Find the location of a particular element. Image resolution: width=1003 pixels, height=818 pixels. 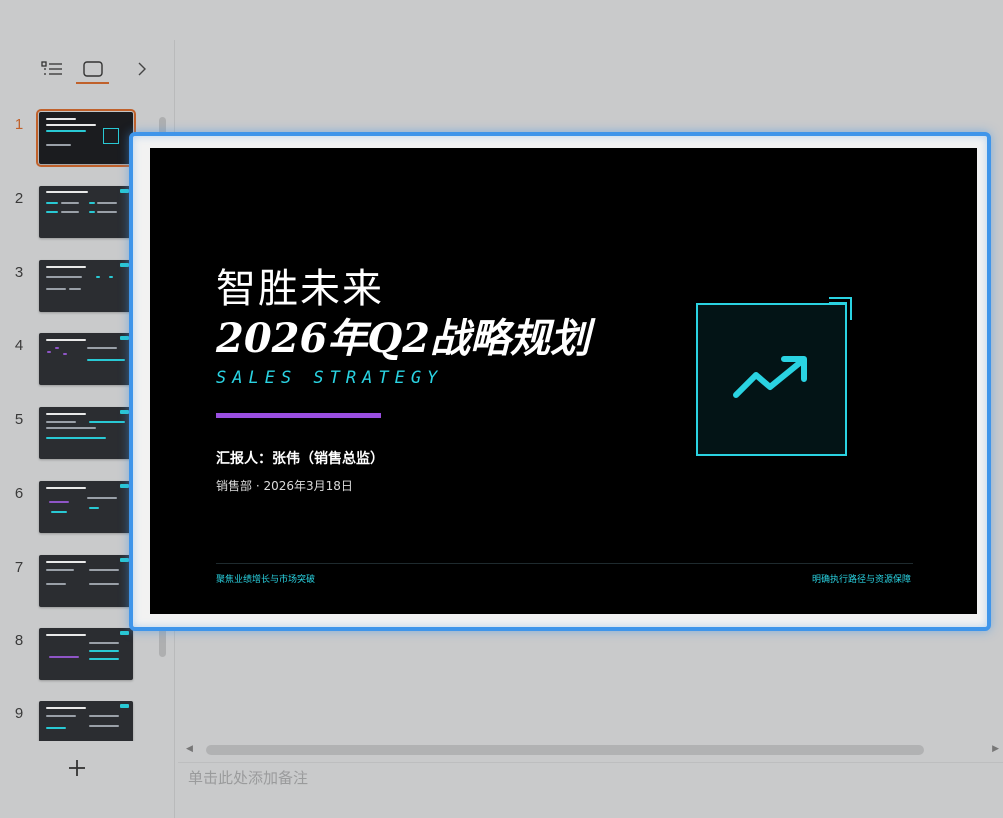

list-outline-icon is located at coordinates (51, 68).